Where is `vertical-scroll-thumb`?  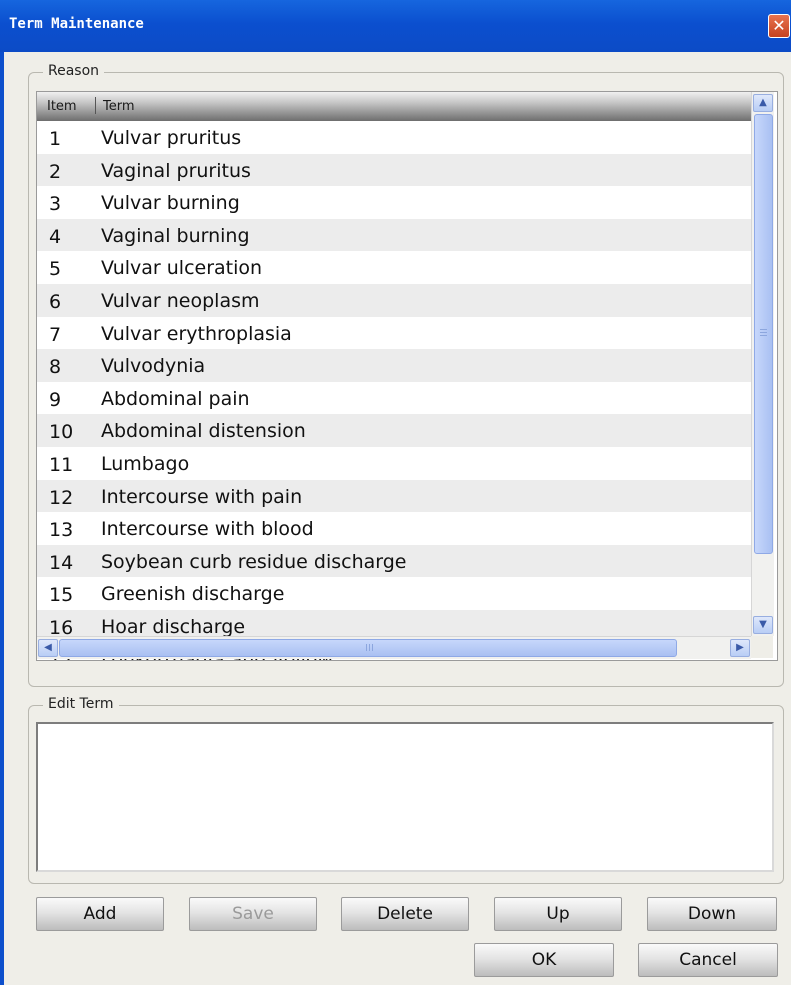 vertical-scroll-thumb is located at coordinates (763, 334).